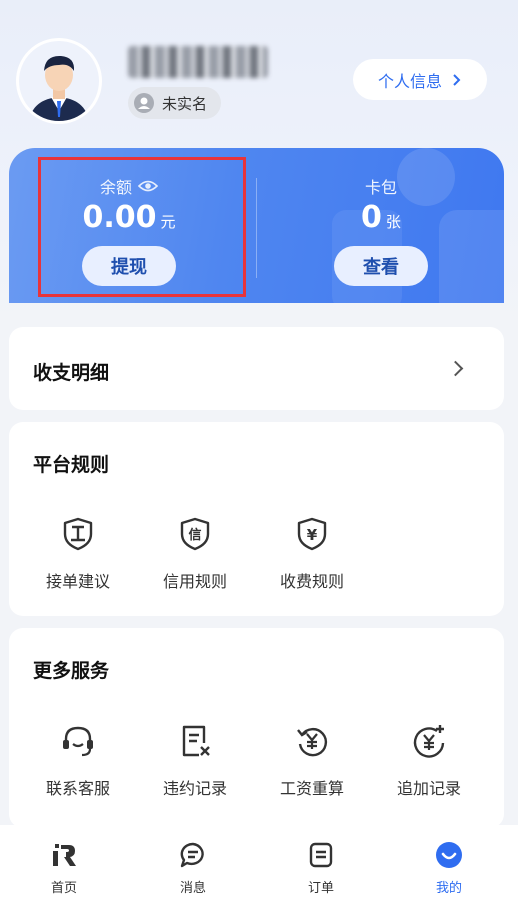 This screenshot has height=900, width=518. What do you see at coordinates (380, 187) in the screenshot?
I see `cards-label: 卡包` at bounding box center [380, 187].